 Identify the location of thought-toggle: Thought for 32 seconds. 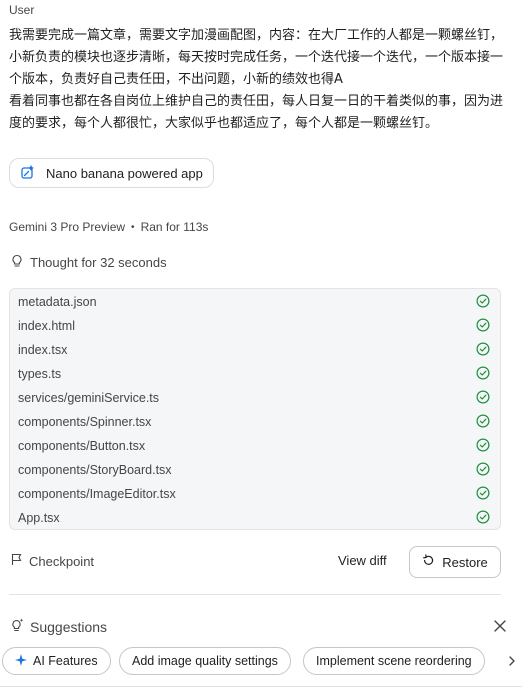
(88, 262).